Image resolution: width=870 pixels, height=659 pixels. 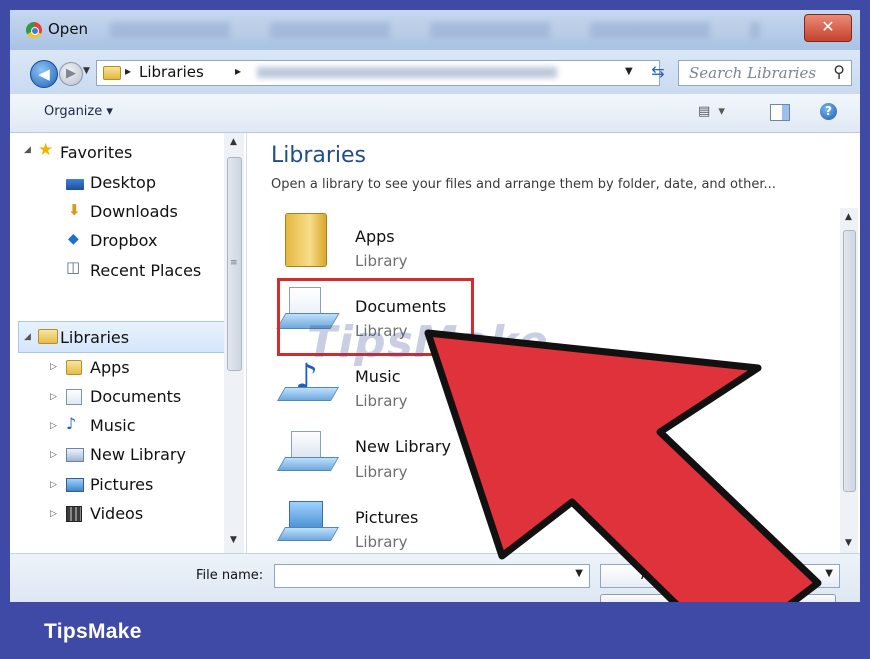 What do you see at coordinates (53, 485) in the screenshot?
I see `expand-pictures-icon: ▷` at bounding box center [53, 485].